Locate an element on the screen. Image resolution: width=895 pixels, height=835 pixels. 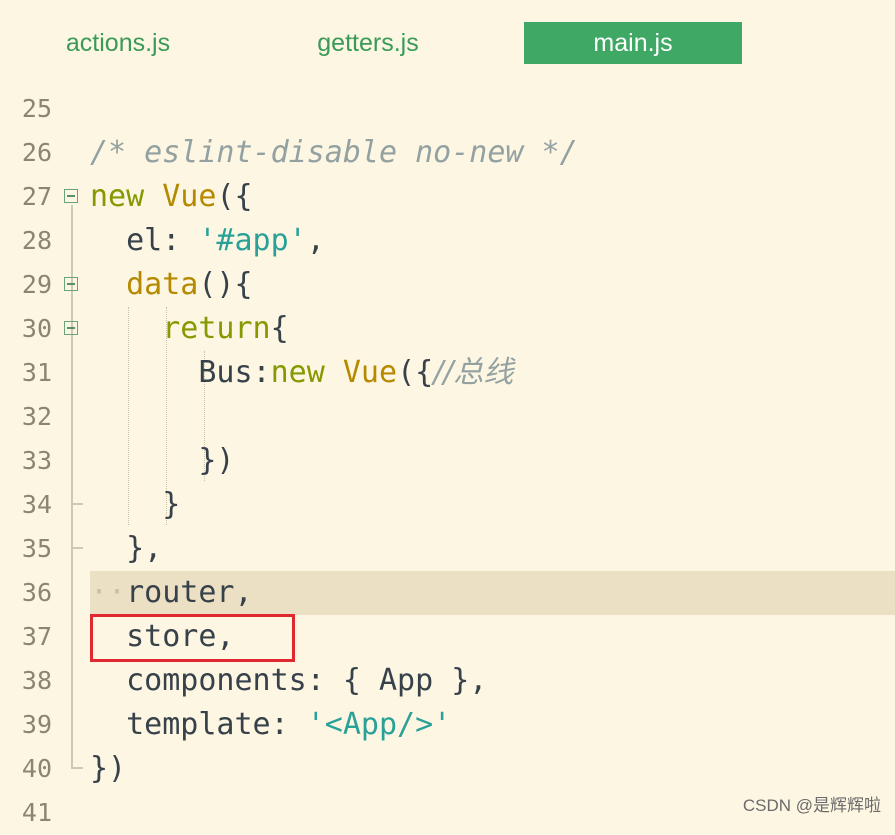
tab-getters-js: getters.js is located at coordinates (368, 43).